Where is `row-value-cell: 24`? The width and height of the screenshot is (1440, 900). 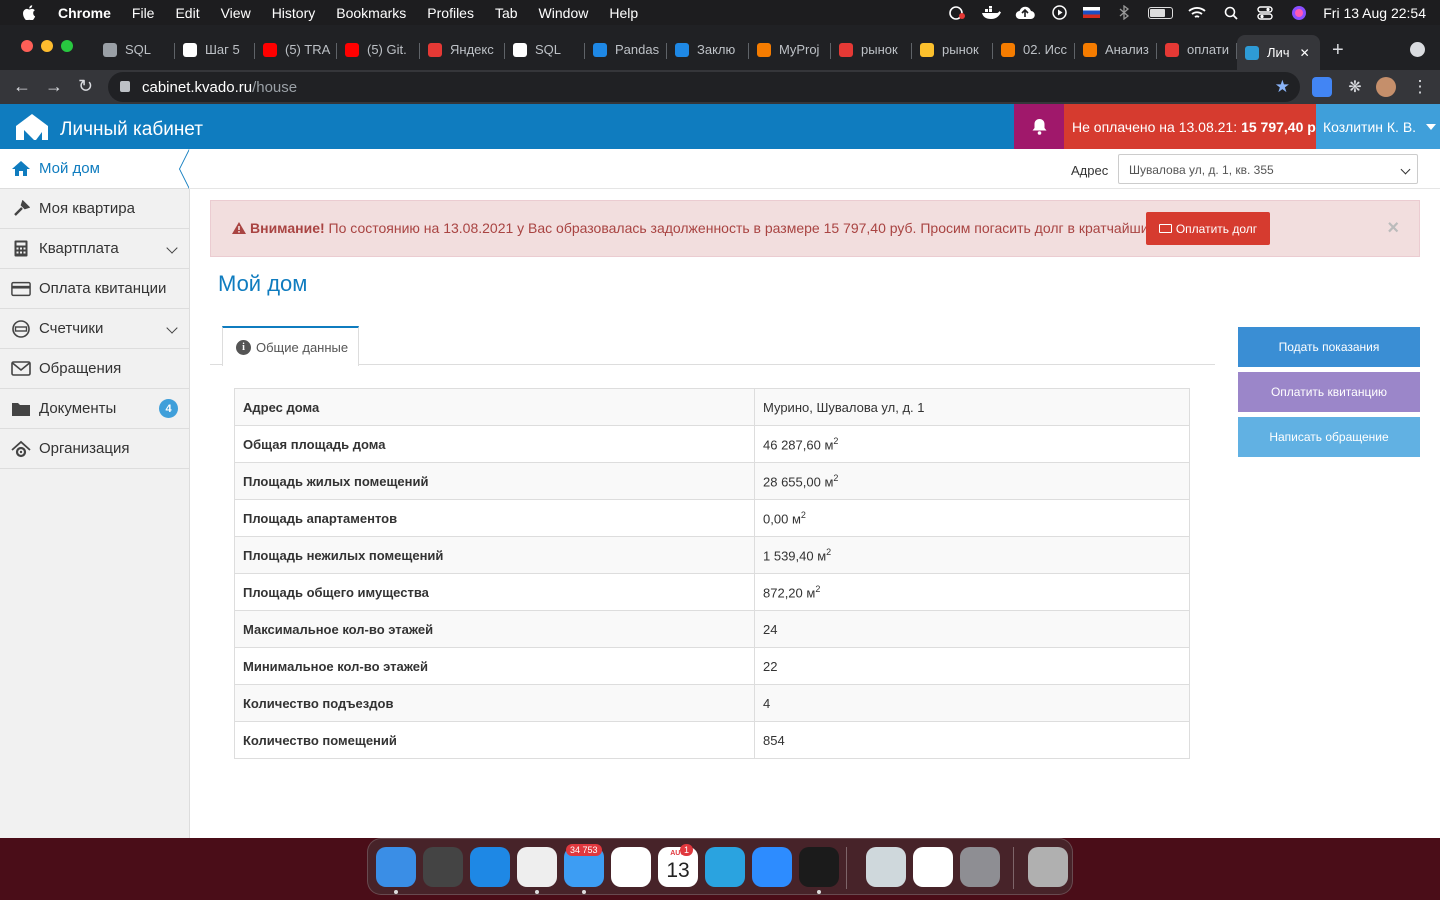
row-value-cell: 24 is located at coordinates (972, 629).